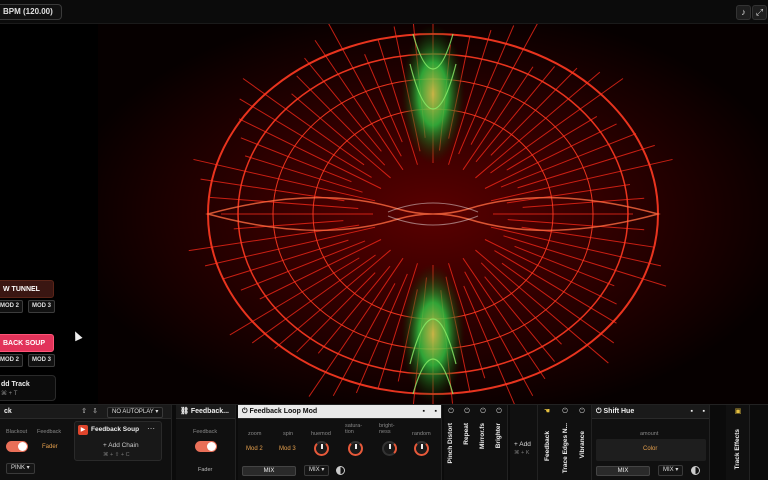 Image resolution: width=768 pixels, height=480 pixels. Describe the element at coordinates (759, 12) in the screenshot. I see `expand-icon: ⤢` at that location.